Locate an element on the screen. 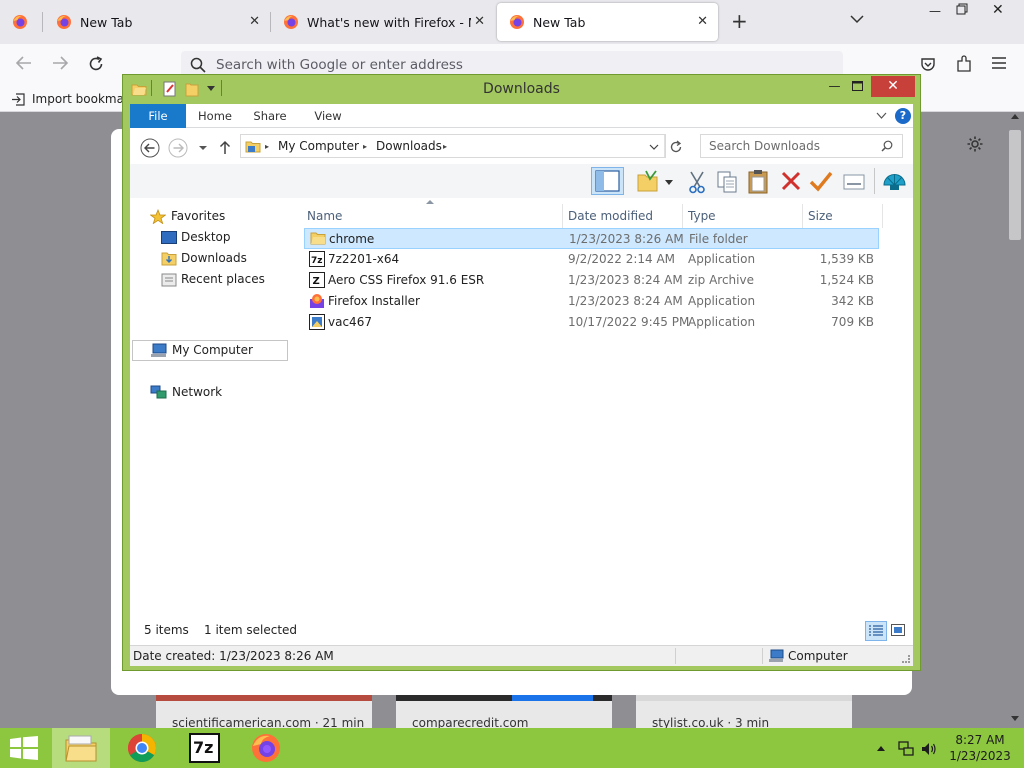 Image resolution: width=1024 pixels, height=768 pixels. close-browser-icon: ✕ is located at coordinates (998, 10).